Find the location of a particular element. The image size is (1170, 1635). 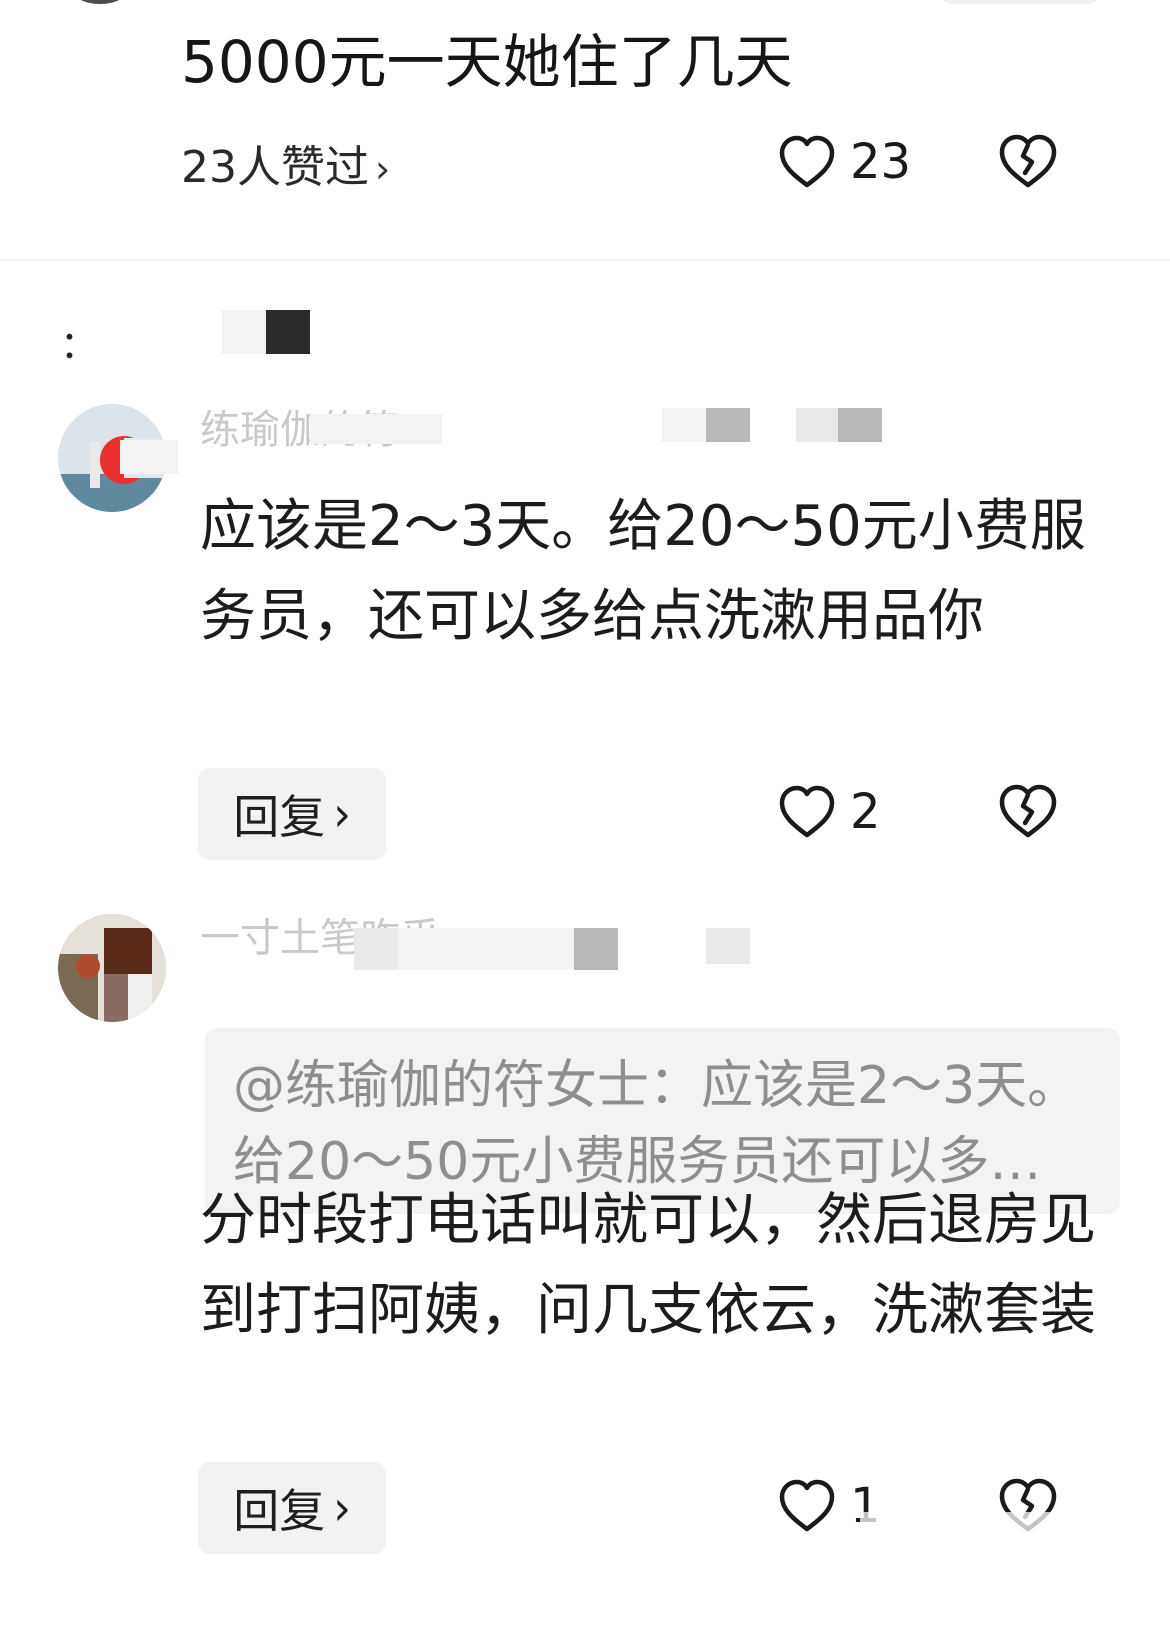

like-count: 23 is located at coordinates (881, 162).